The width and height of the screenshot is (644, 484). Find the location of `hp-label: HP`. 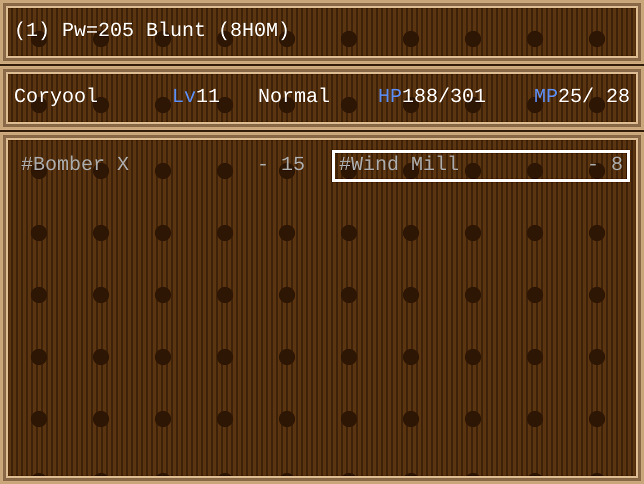

hp-label: HP is located at coordinates (390, 98).